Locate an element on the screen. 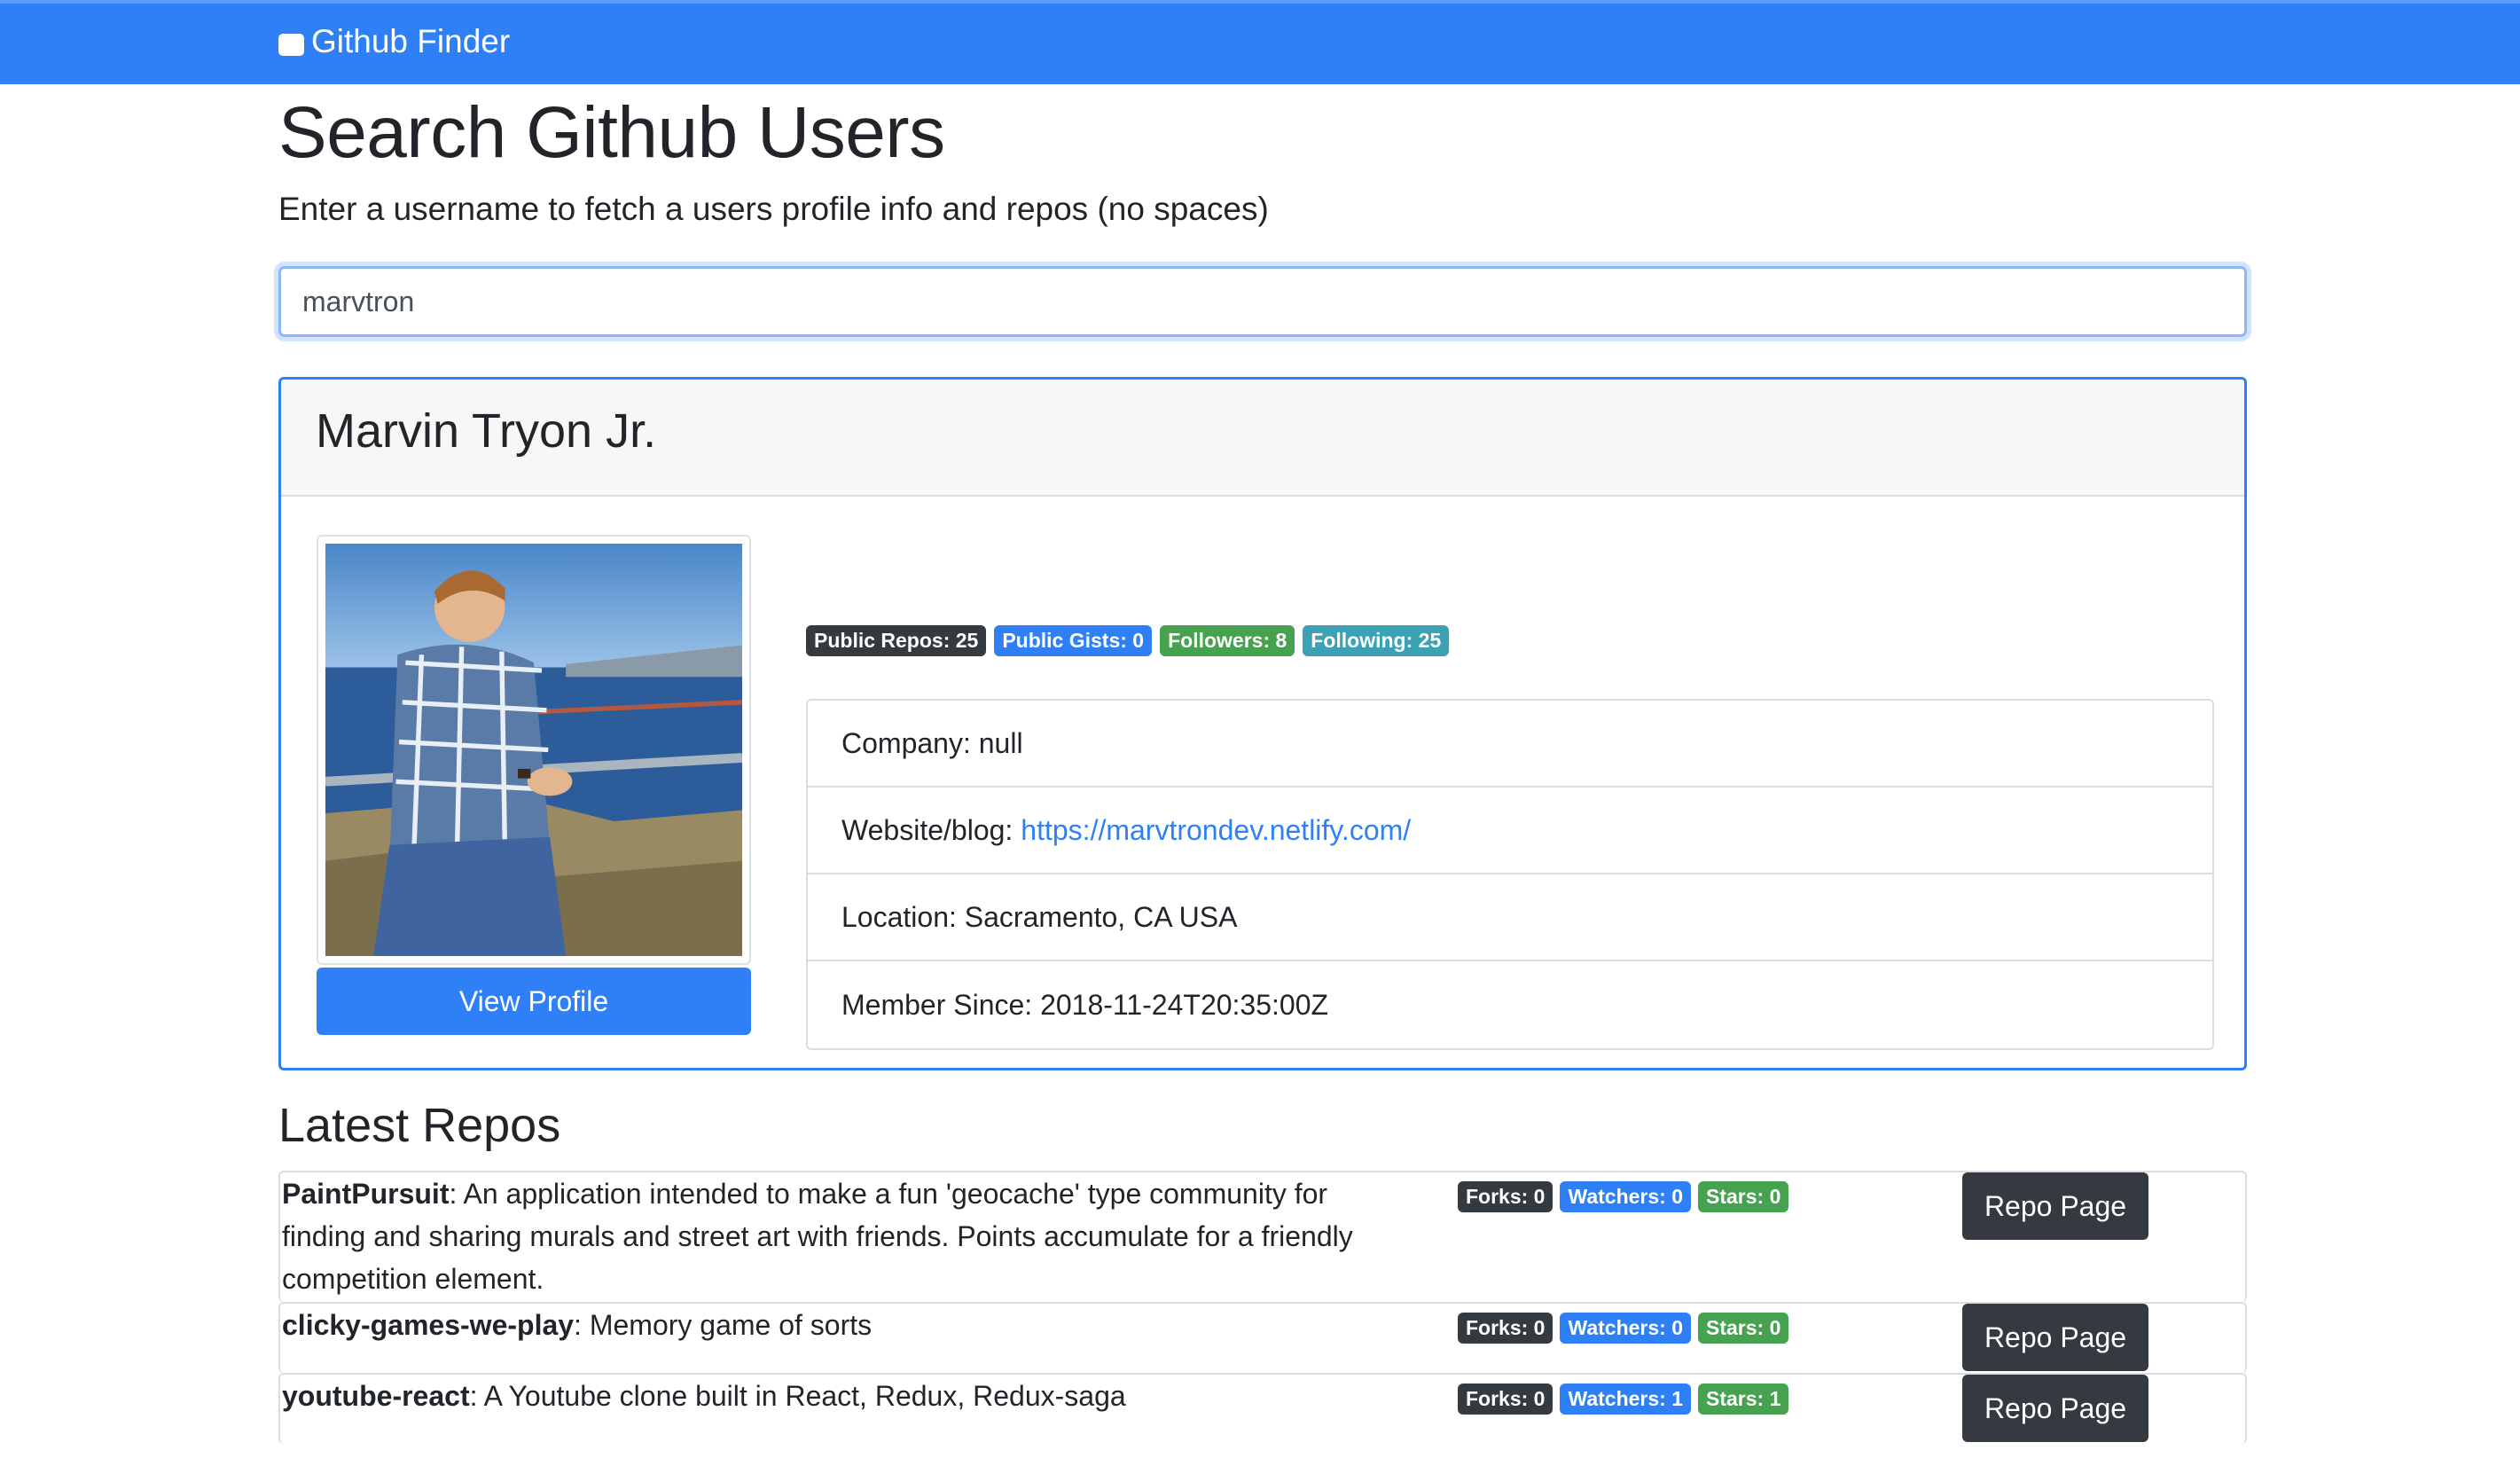 This screenshot has width=2520, height=1458. repo-name: PaintPursuit is located at coordinates (366, 1194).